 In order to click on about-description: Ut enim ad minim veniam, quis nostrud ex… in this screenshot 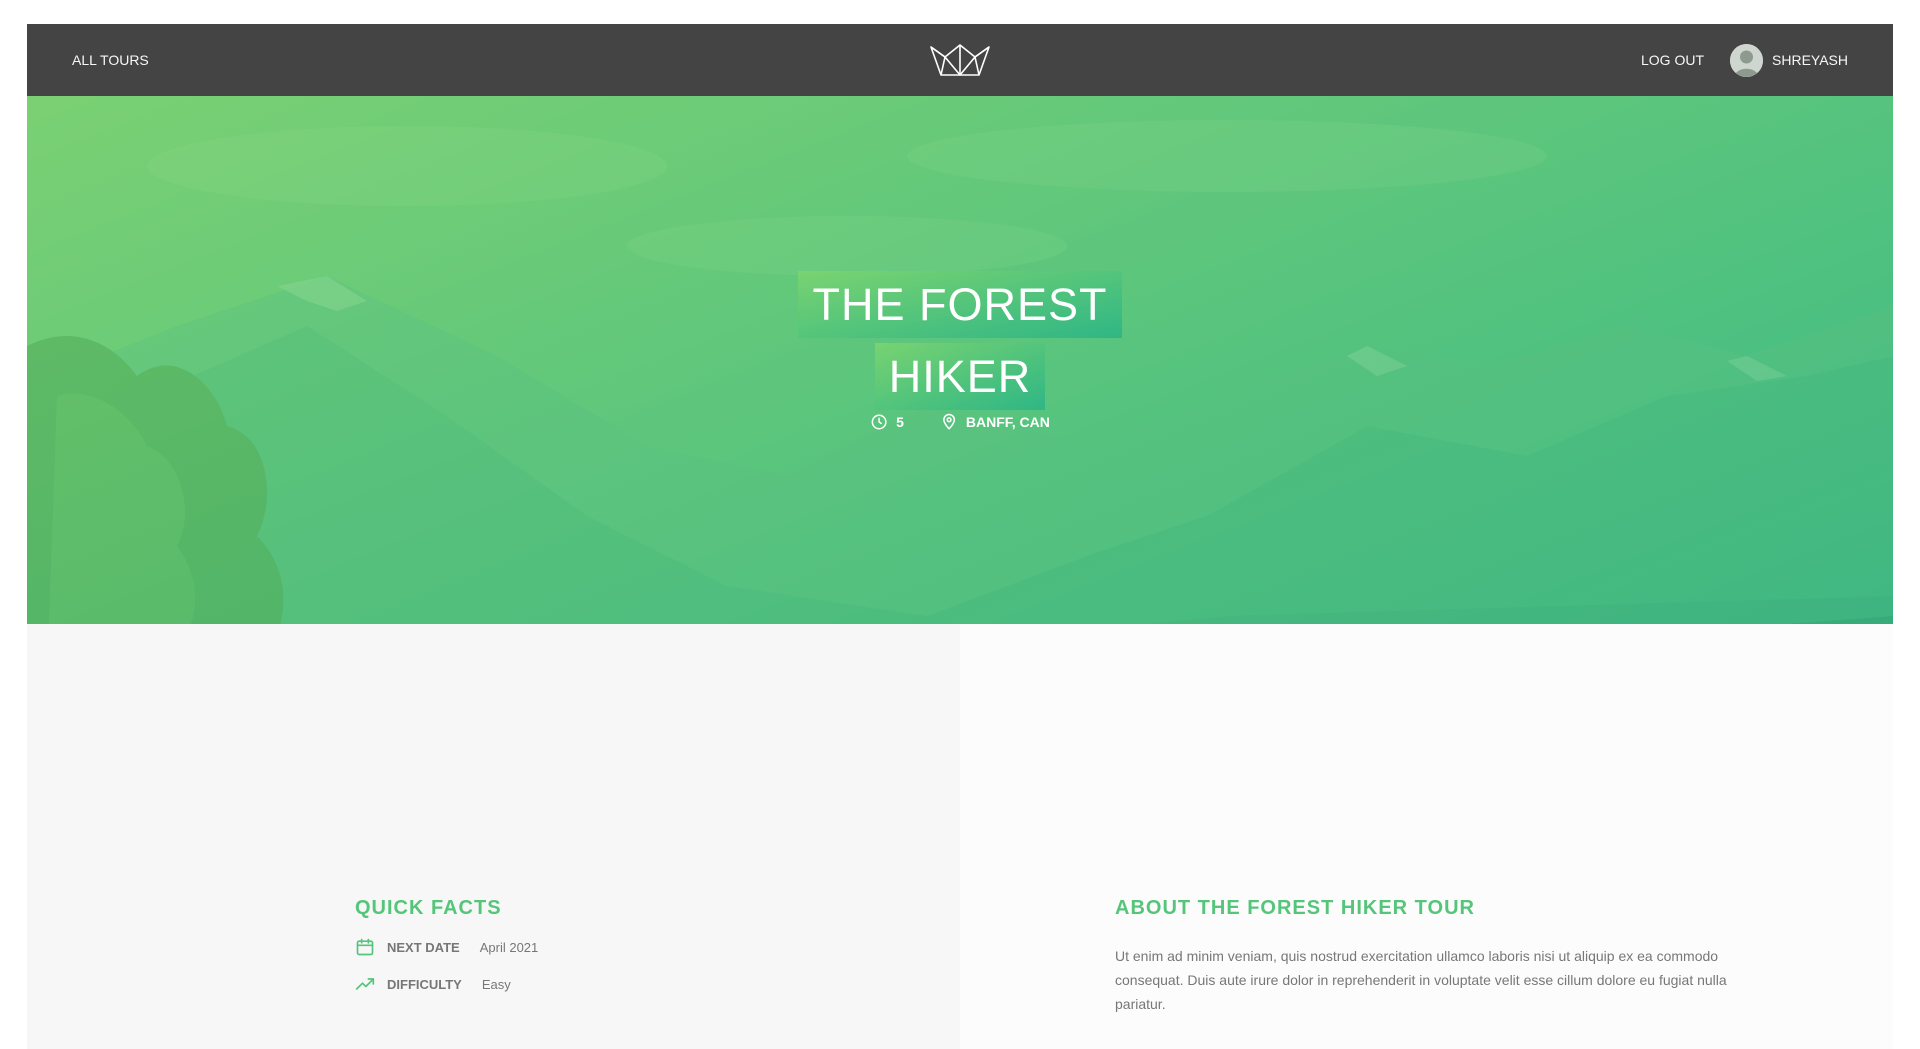, I will do `click(1421, 980)`.